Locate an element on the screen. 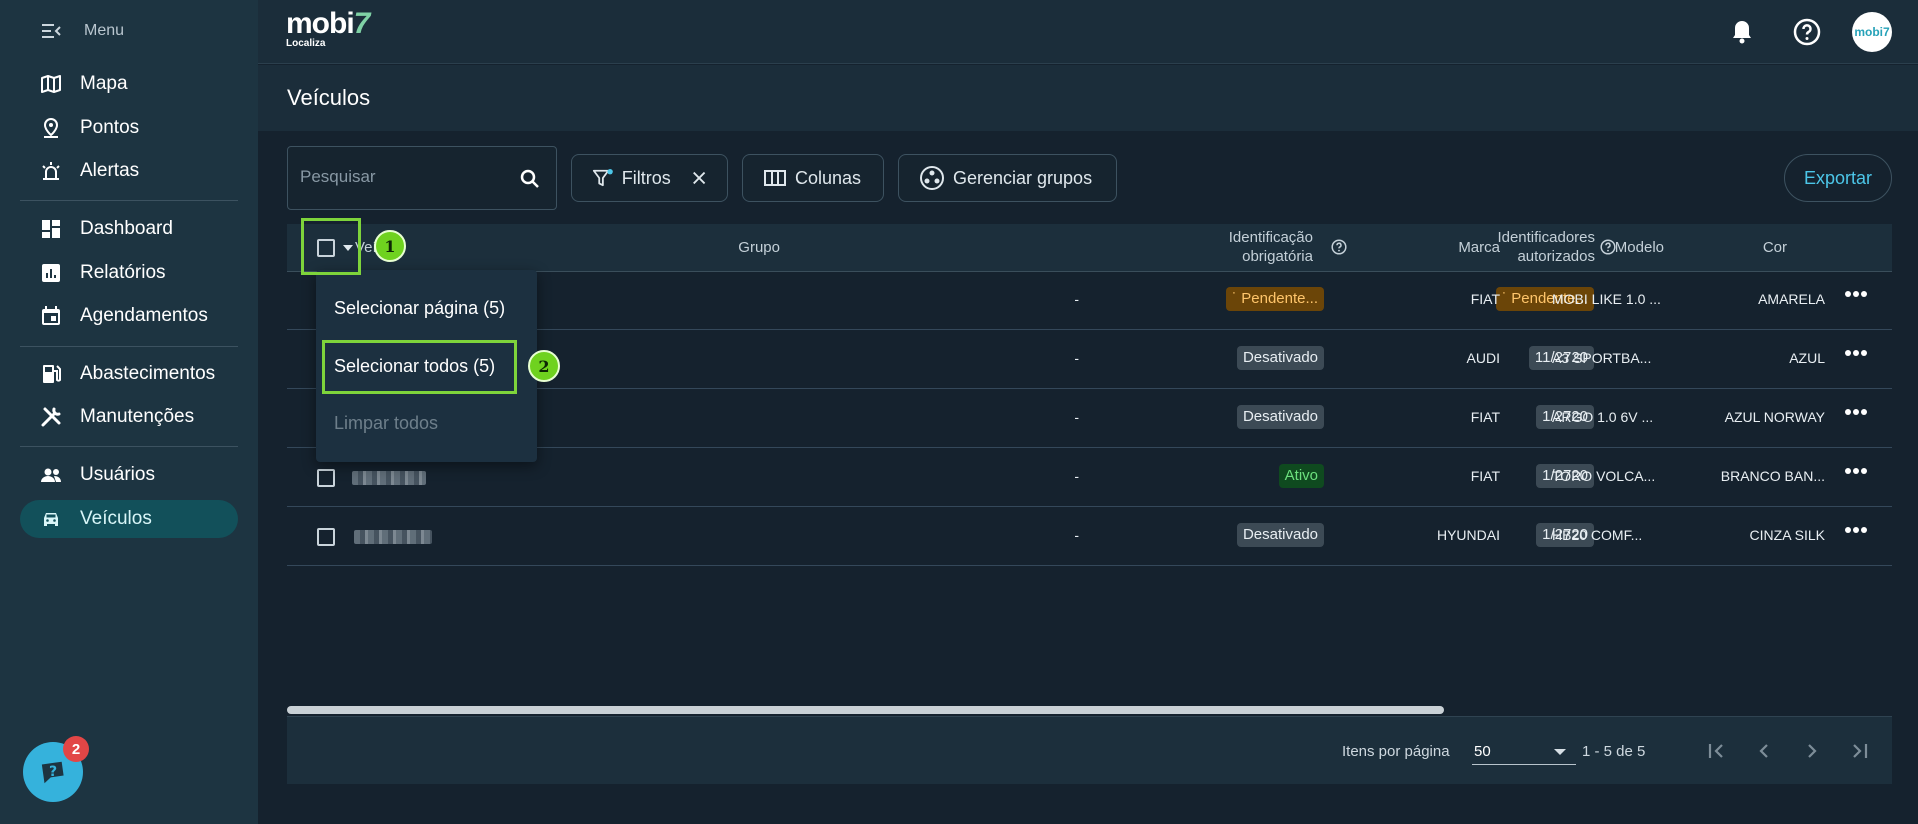 This screenshot has width=1918, height=824. highlight-box-step1 is located at coordinates (331, 246).